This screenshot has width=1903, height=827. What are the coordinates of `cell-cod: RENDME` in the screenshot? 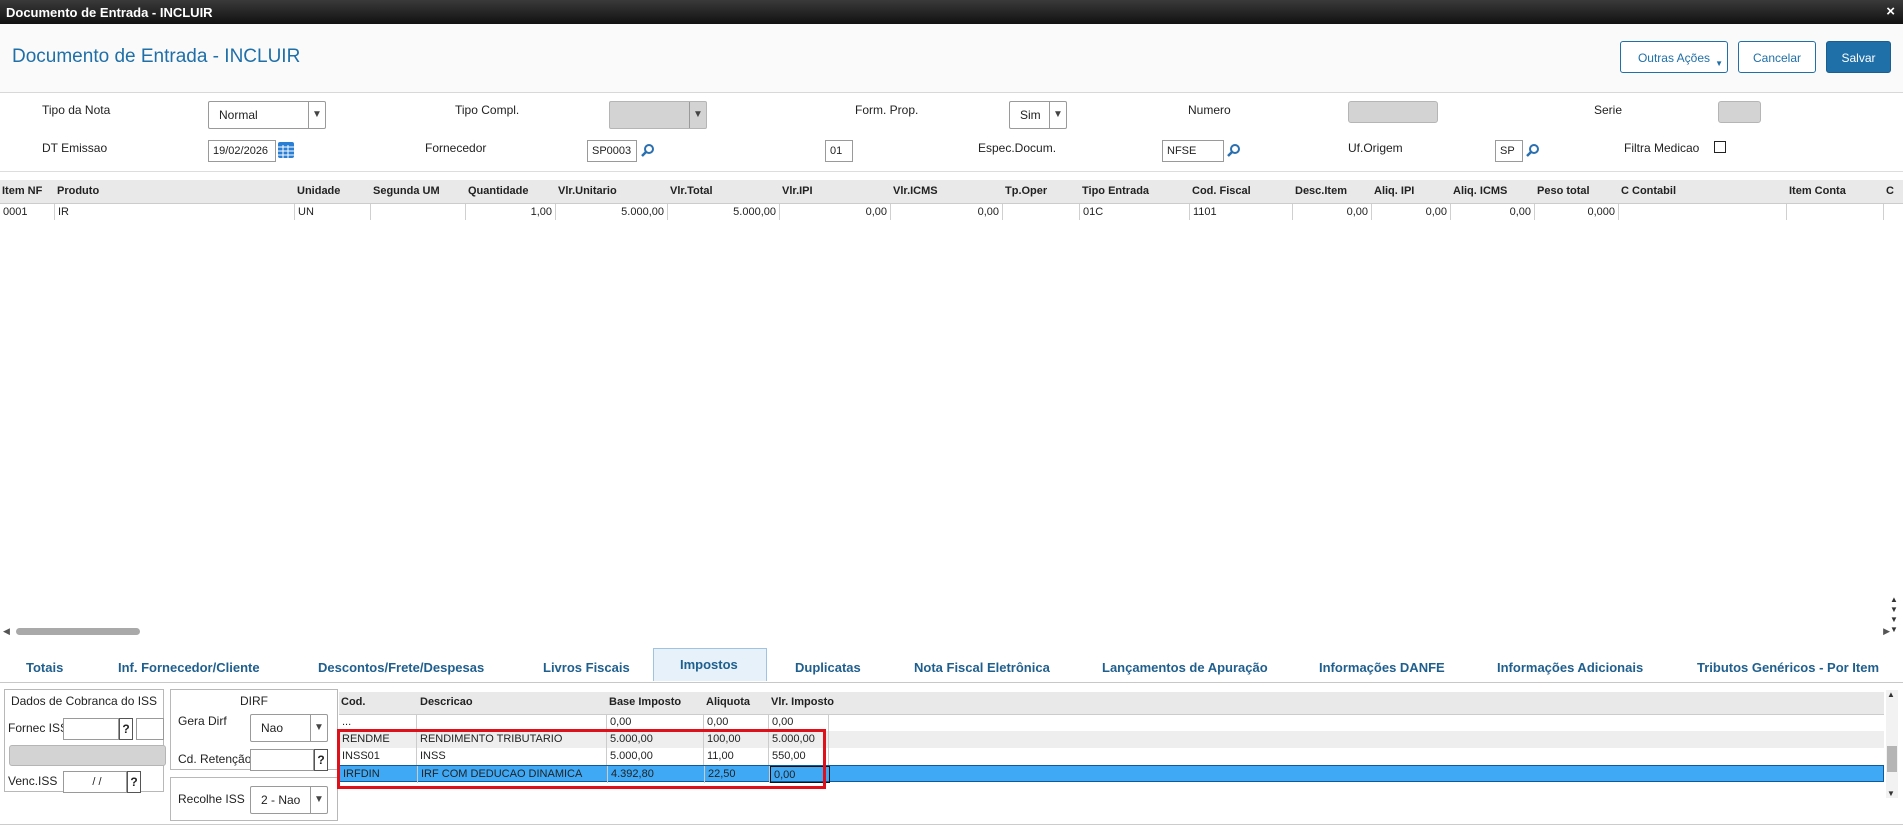 It's located at (378, 739).